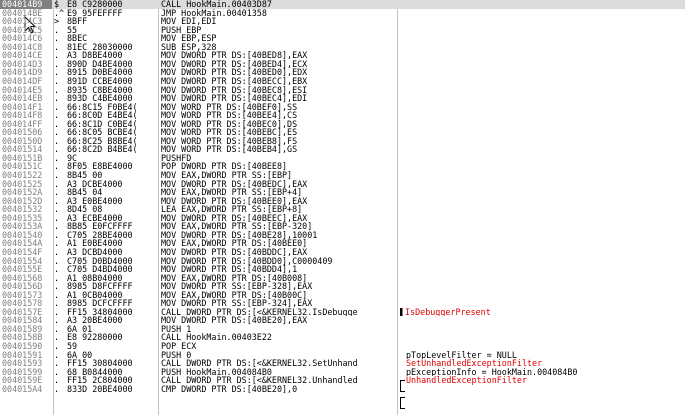 The image size is (685, 415). I want to click on disassembly-cell: MOV DWORD PTR DS:[40BDD0],C0000409, so click(247, 261).